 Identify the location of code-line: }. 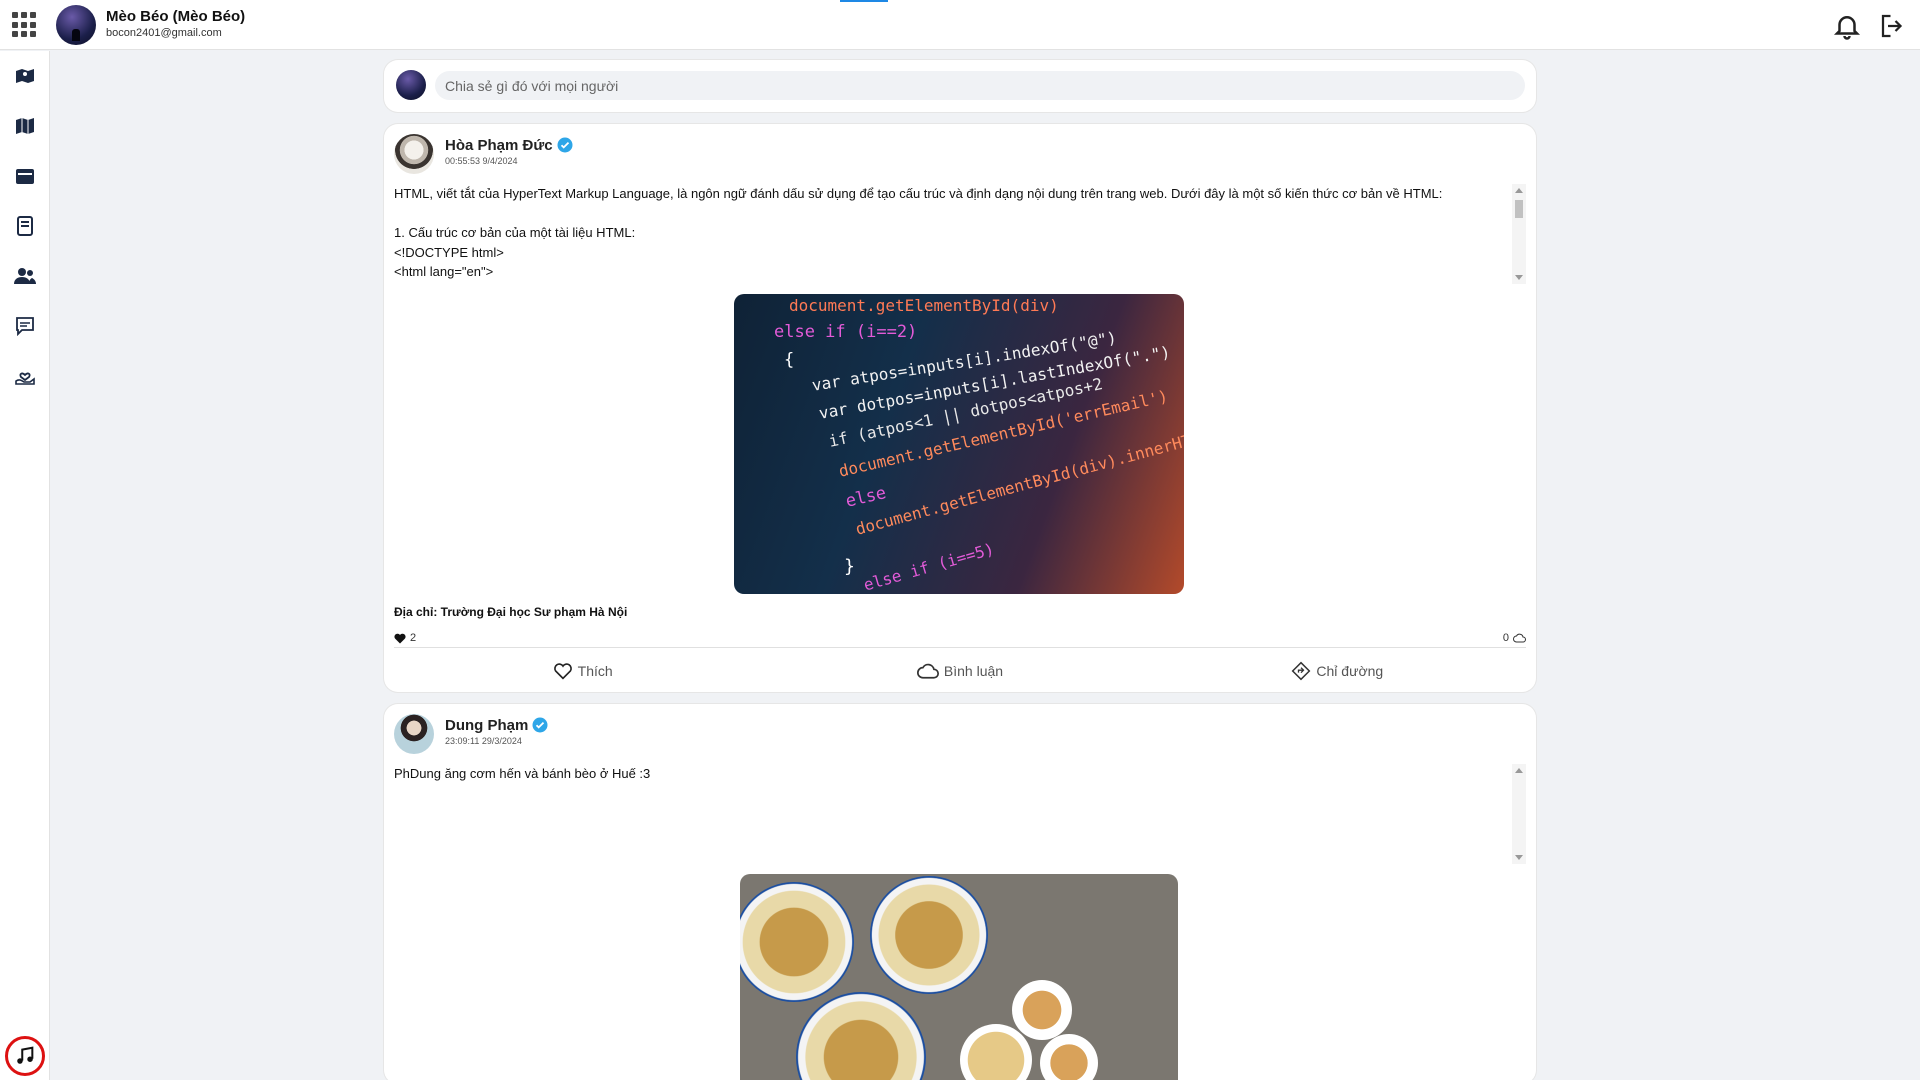
(849, 566).